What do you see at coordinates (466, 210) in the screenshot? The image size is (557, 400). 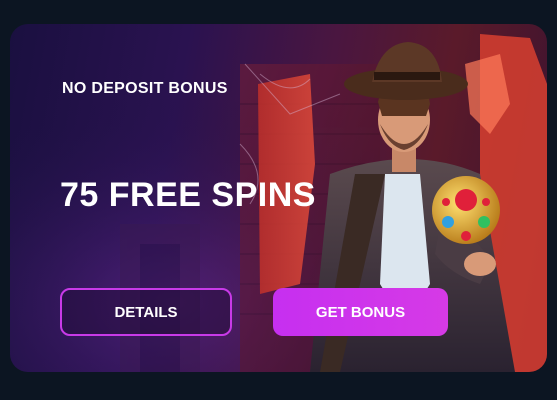 I see `golden-artifact-icon` at bounding box center [466, 210].